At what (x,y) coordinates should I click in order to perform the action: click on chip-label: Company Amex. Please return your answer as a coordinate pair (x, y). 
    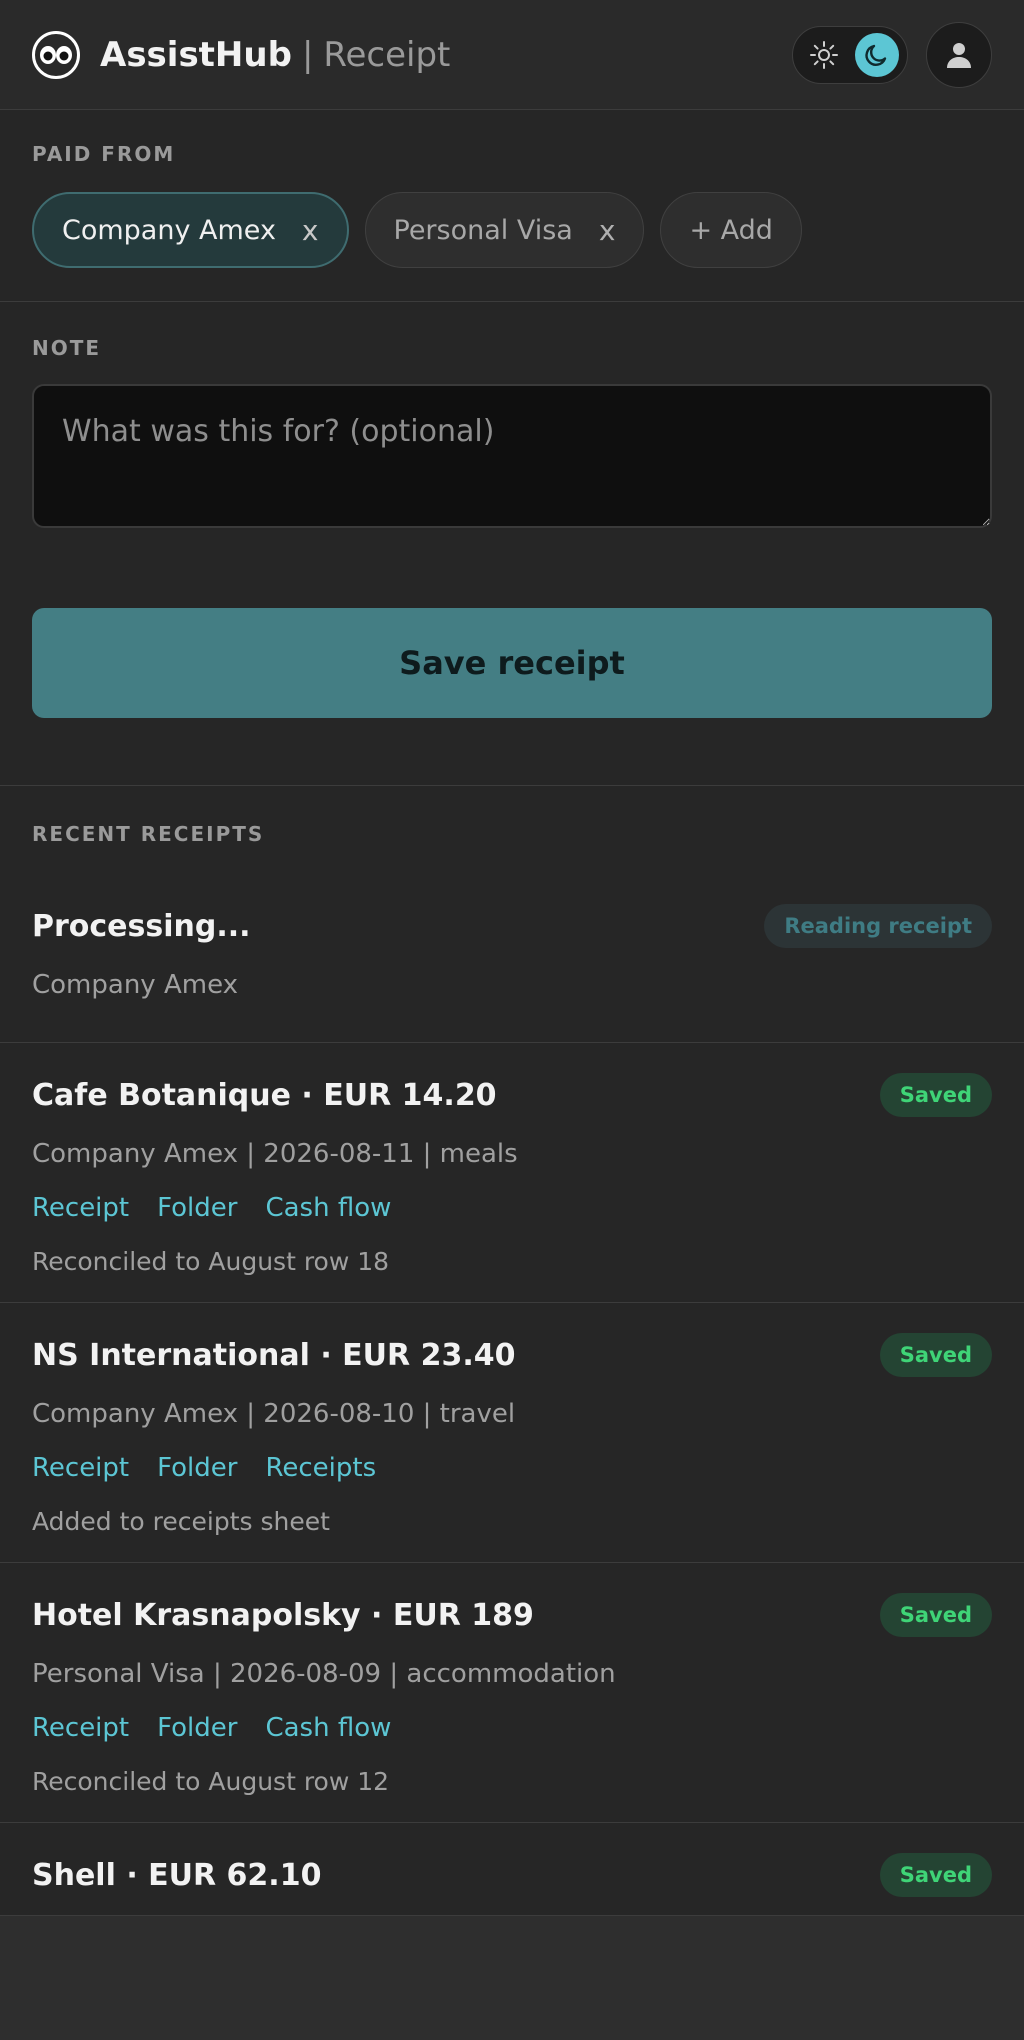
    Looking at the image, I should click on (169, 230).